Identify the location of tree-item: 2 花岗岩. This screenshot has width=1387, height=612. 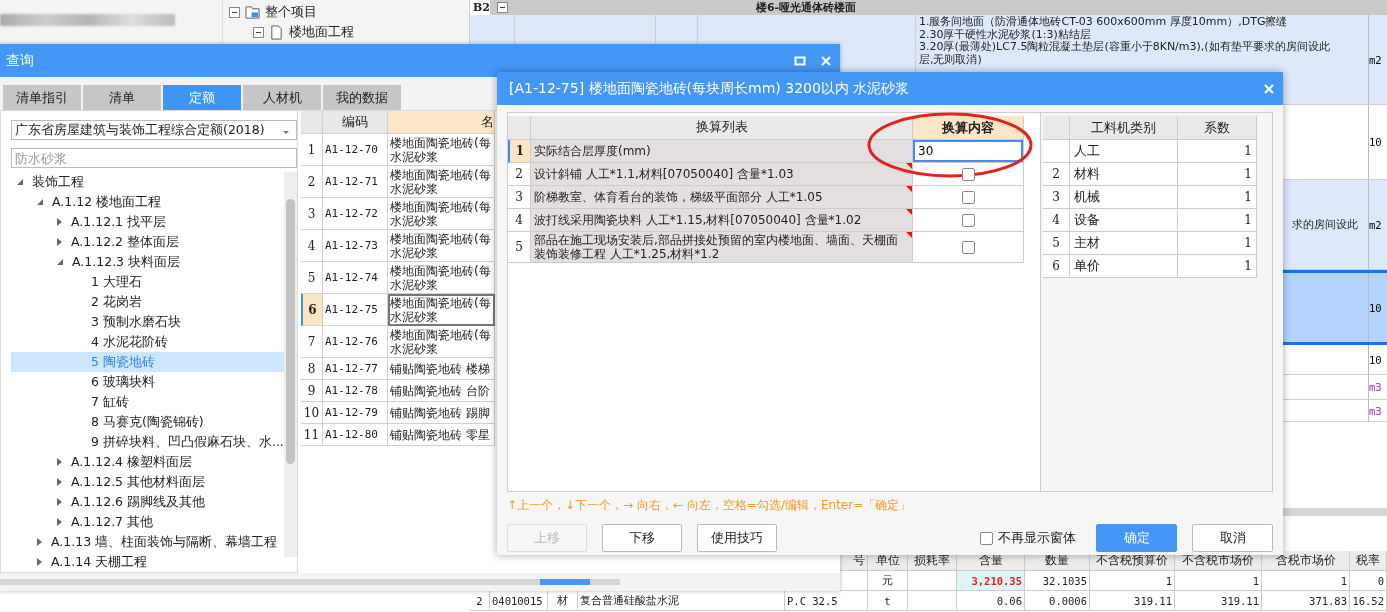
(148, 302).